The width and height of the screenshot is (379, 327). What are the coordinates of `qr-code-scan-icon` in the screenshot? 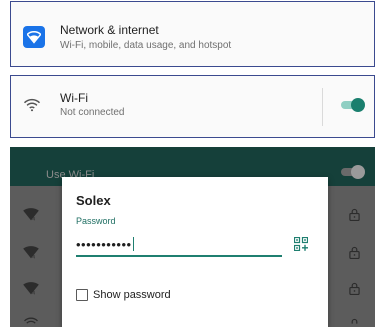 It's located at (301, 246).